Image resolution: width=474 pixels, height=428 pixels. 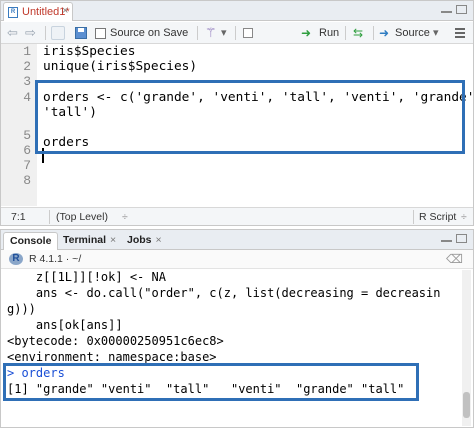 What do you see at coordinates (65, 325) in the screenshot?
I see `console-line: ans[ok[ans]]` at bounding box center [65, 325].